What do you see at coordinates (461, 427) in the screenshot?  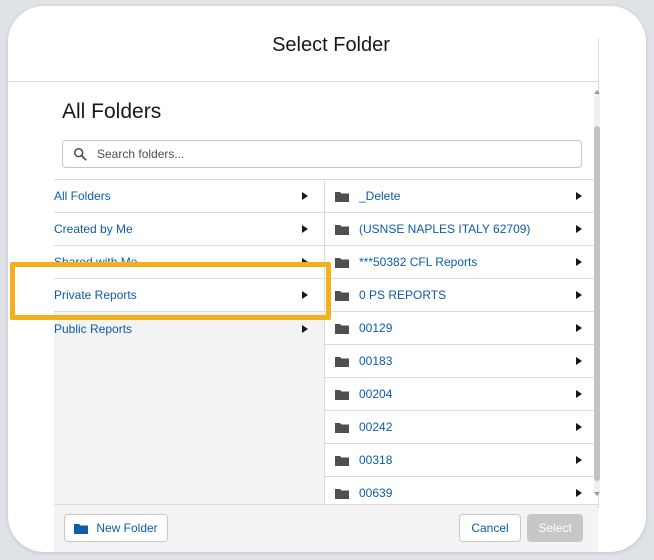 I see `folder-item: 00242` at bounding box center [461, 427].